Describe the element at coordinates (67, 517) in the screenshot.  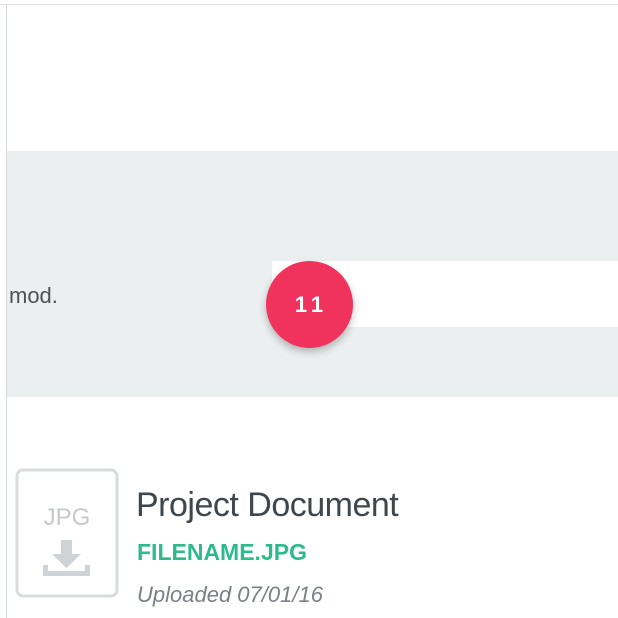
I see `file-type-label: JPG` at that location.